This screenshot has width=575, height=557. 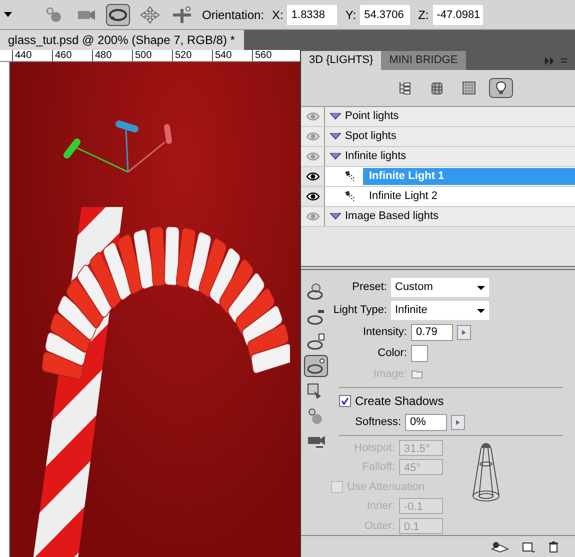 What do you see at coordinates (278, 15) in the screenshot?
I see `axis-label: X:` at bounding box center [278, 15].